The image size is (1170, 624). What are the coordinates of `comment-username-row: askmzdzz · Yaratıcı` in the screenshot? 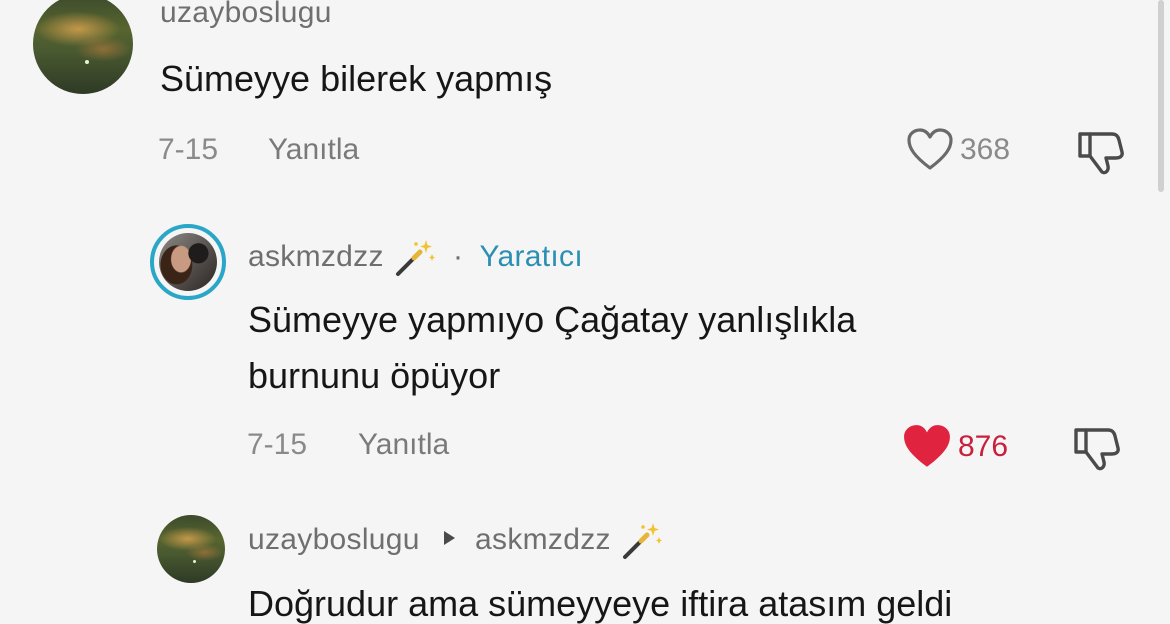 It's located at (415, 258).